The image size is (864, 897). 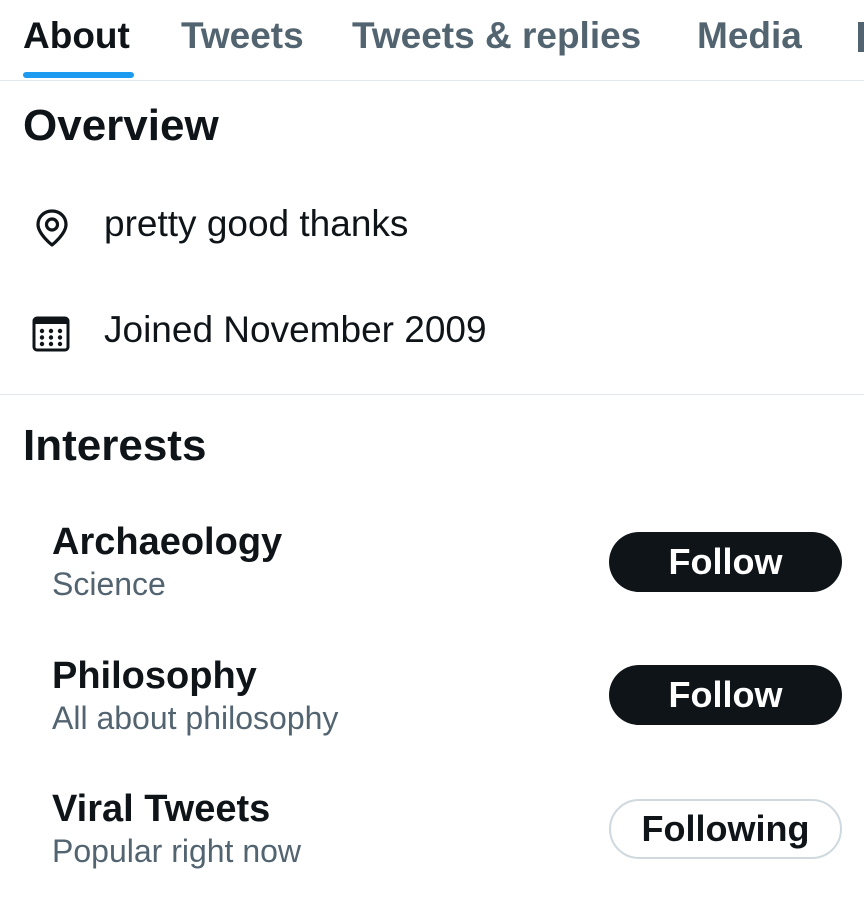 I want to click on profile-tab-bar: About Tweets Tweets & replies Media, so click(x=432, y=40).